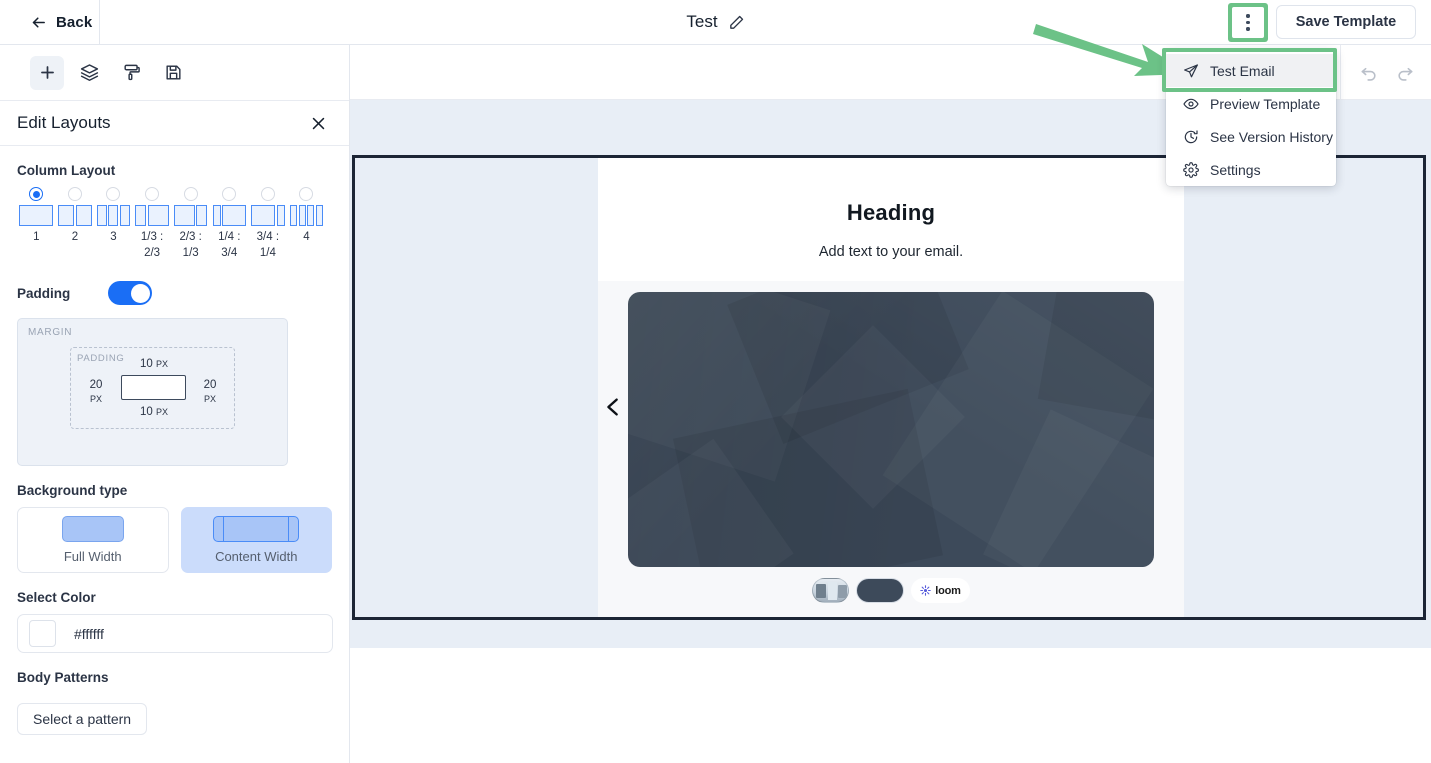  Describe the element at coordinates (89, 633) in the screenshot. I see `color-hex-value: #ffffff` at that location.